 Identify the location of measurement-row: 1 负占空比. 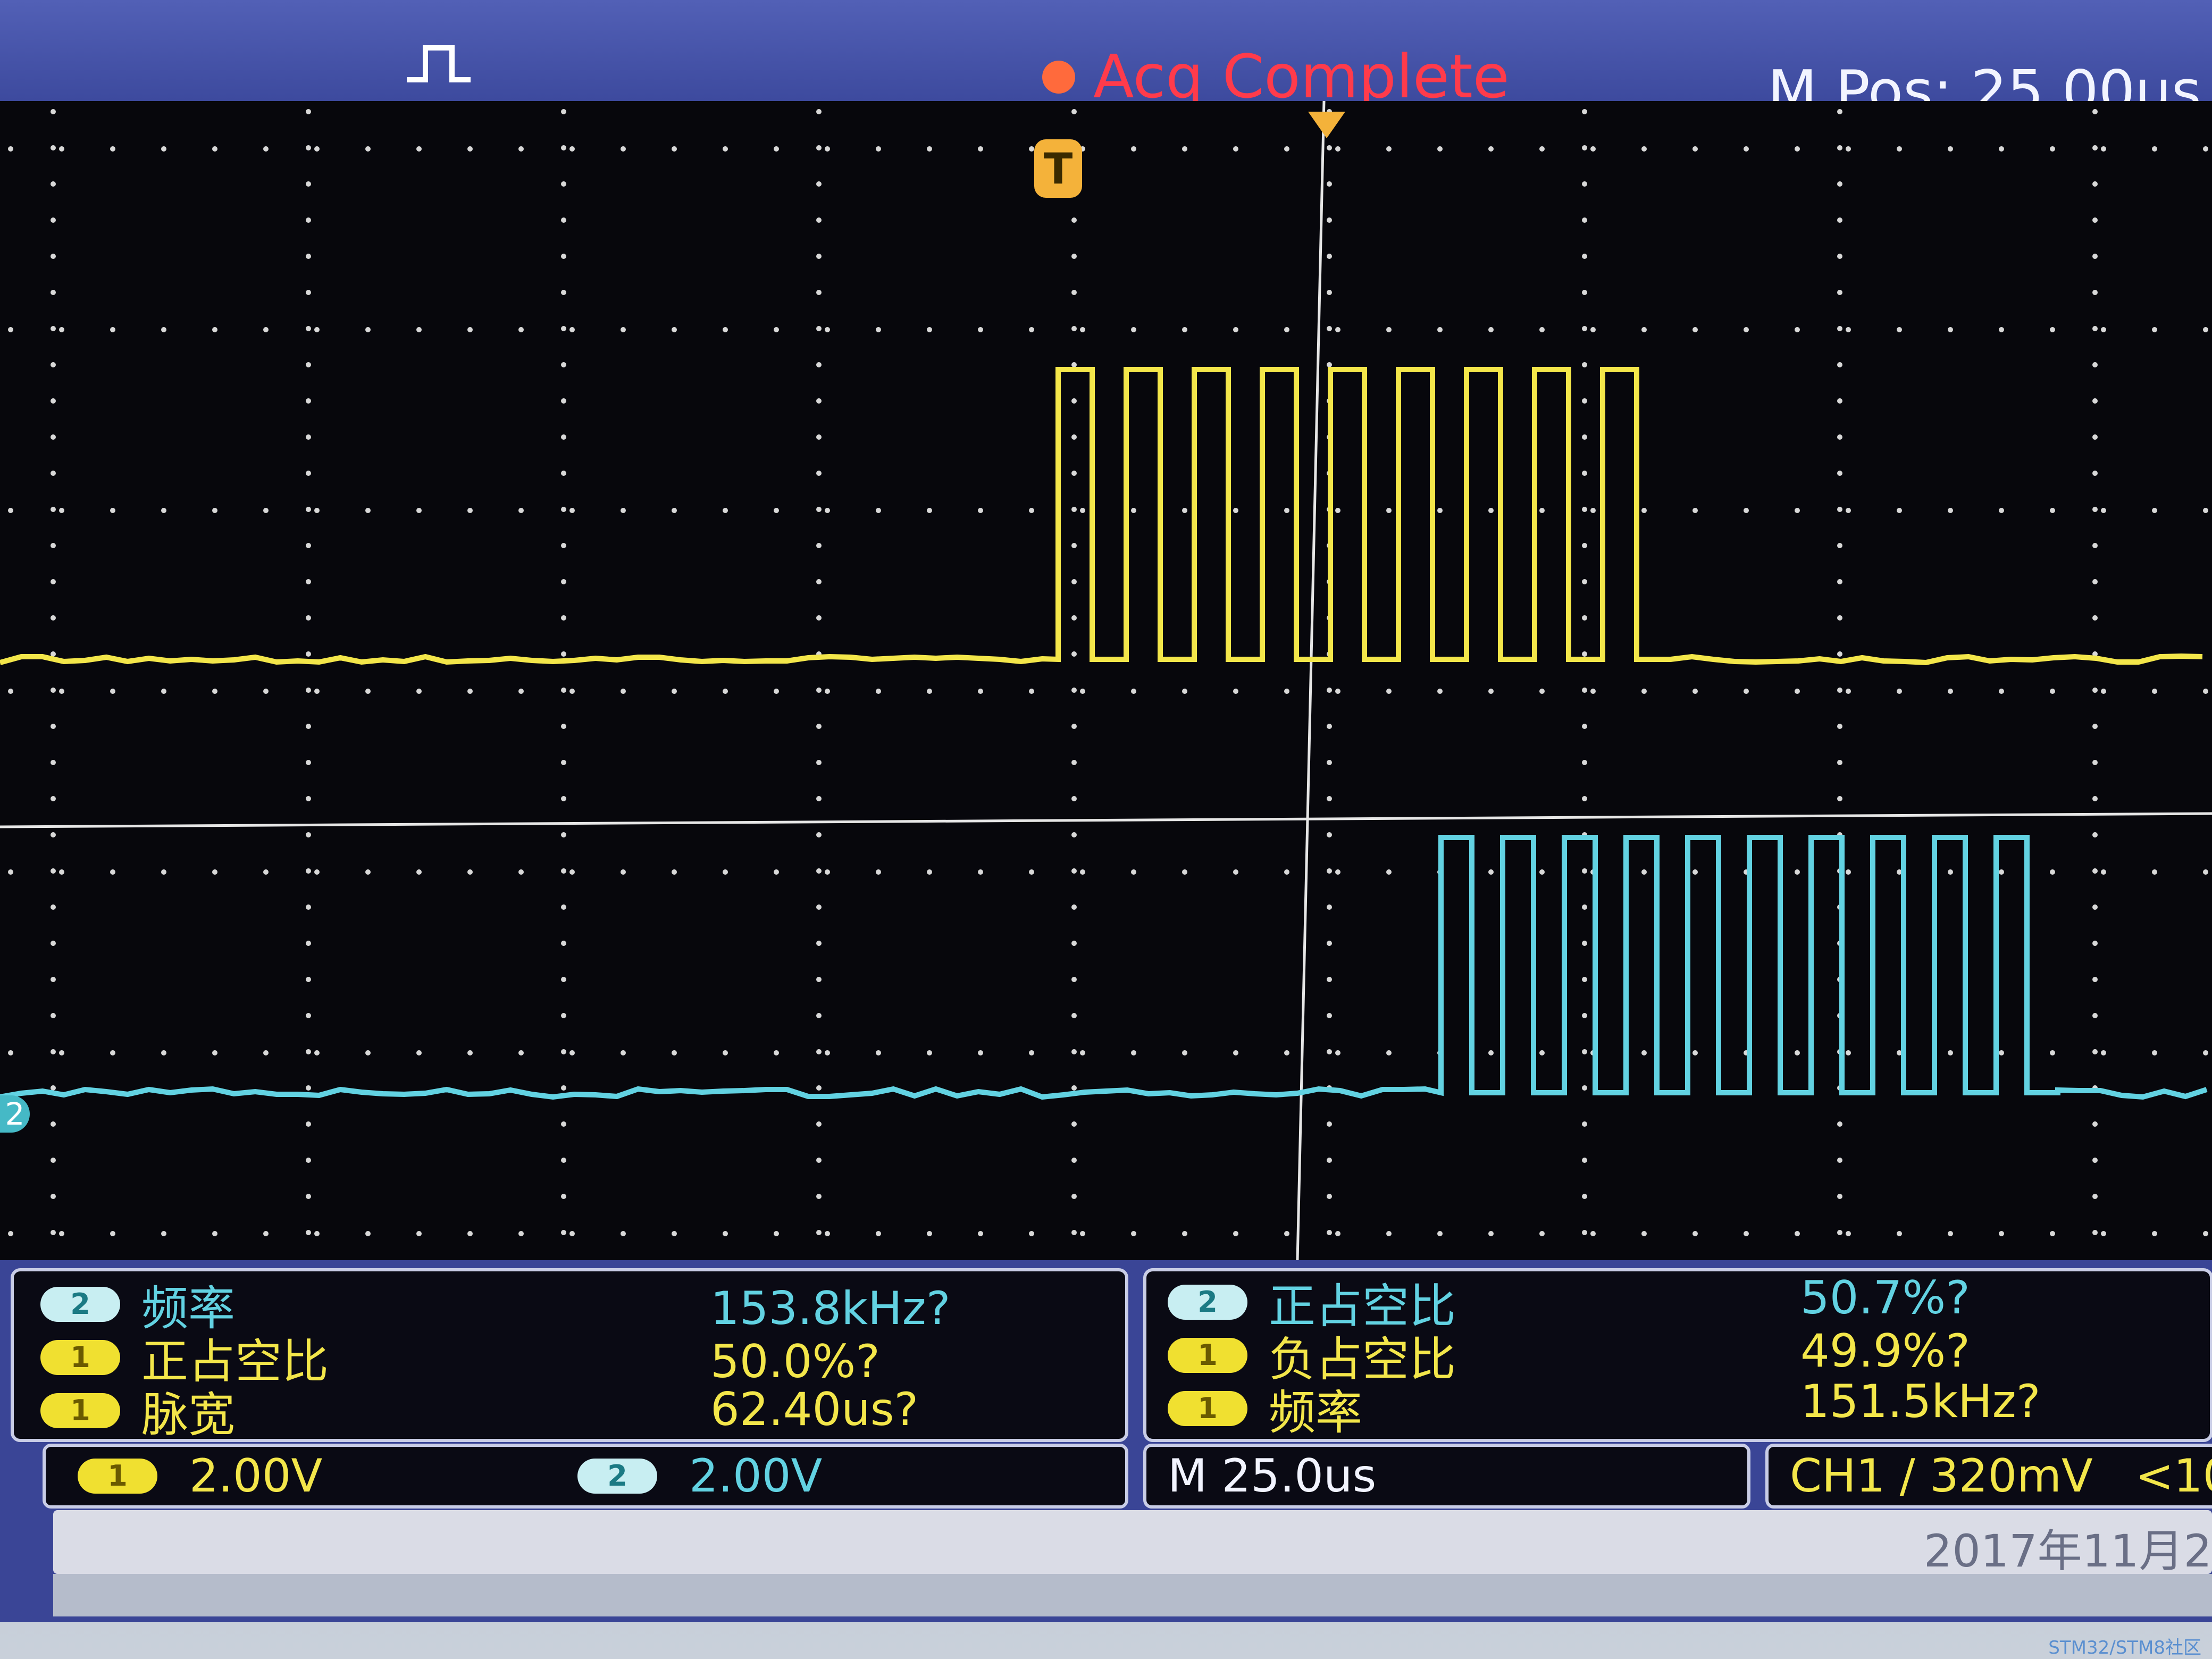
(1312, 1355).